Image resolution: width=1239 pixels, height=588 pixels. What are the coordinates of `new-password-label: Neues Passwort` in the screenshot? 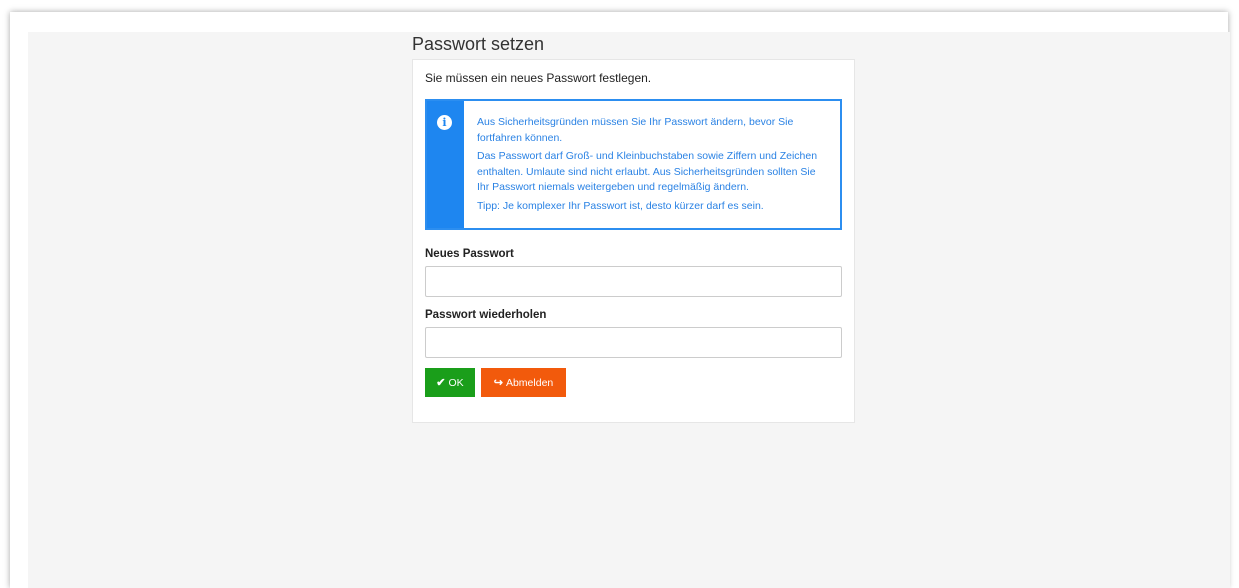 It's located at (469, 254).